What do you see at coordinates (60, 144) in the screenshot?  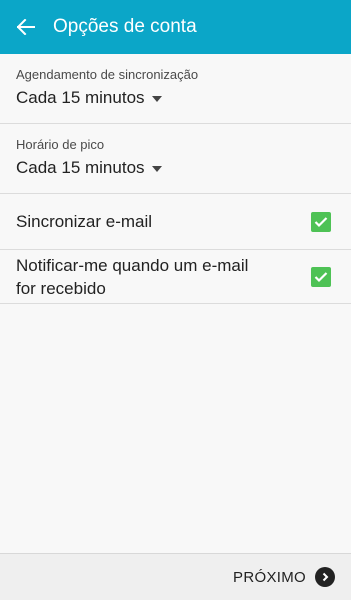 I see `peak-time-label: Horário de pico` at bounding box center [60, 144].